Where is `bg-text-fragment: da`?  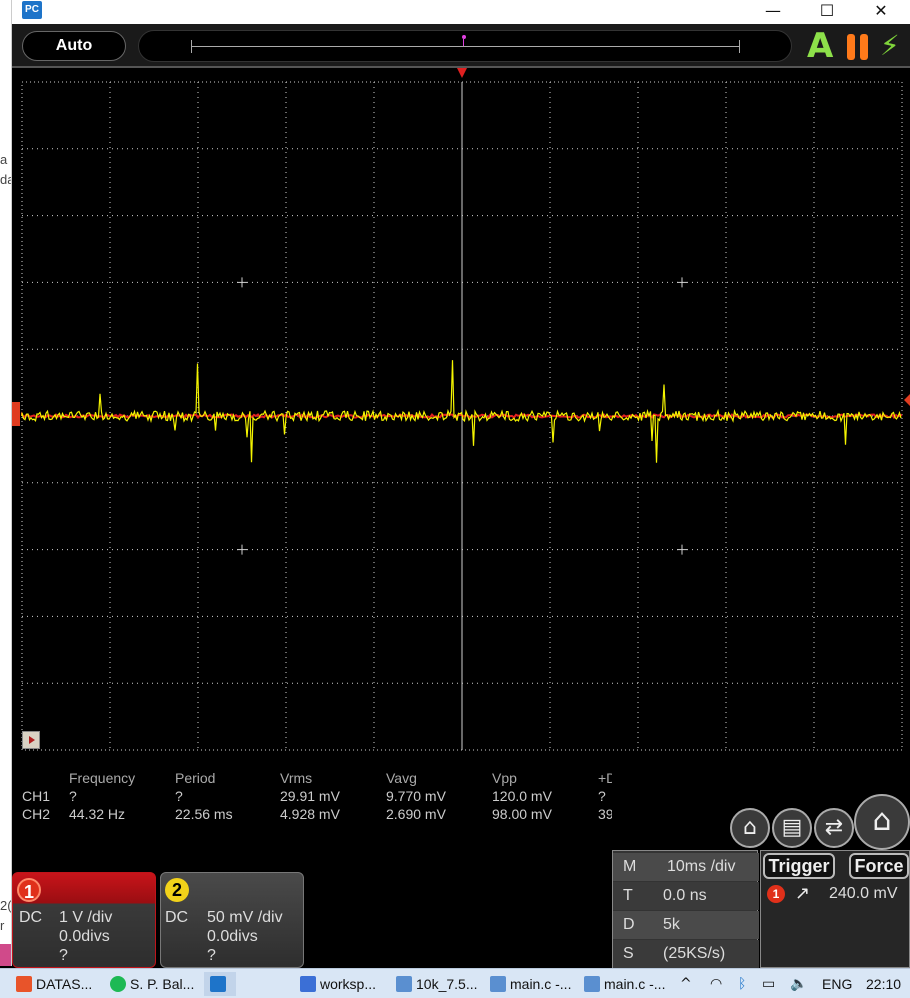
bg-text-fragment: da is located at coordinates (5, 179).